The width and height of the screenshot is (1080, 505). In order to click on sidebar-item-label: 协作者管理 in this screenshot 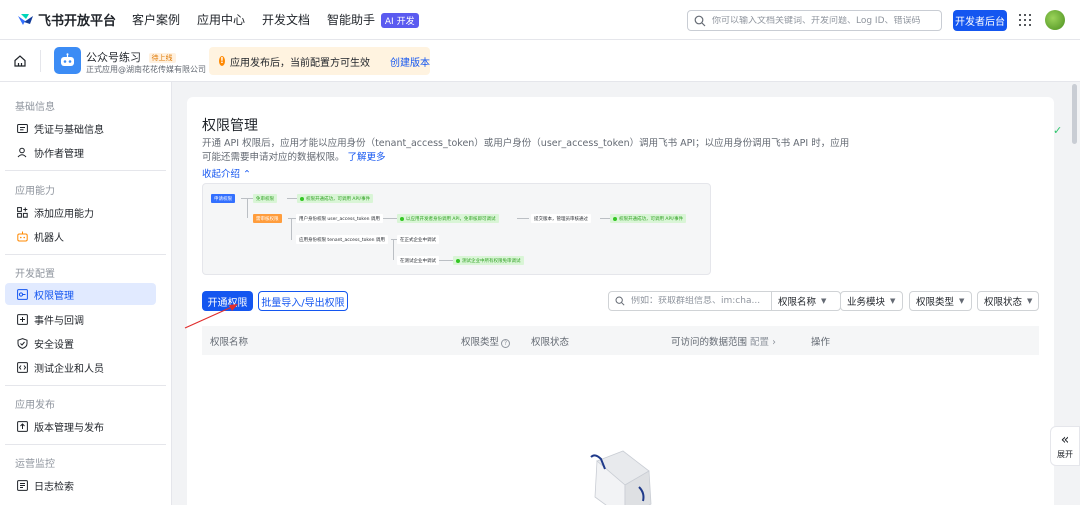, I will do `click(59, 154)`.